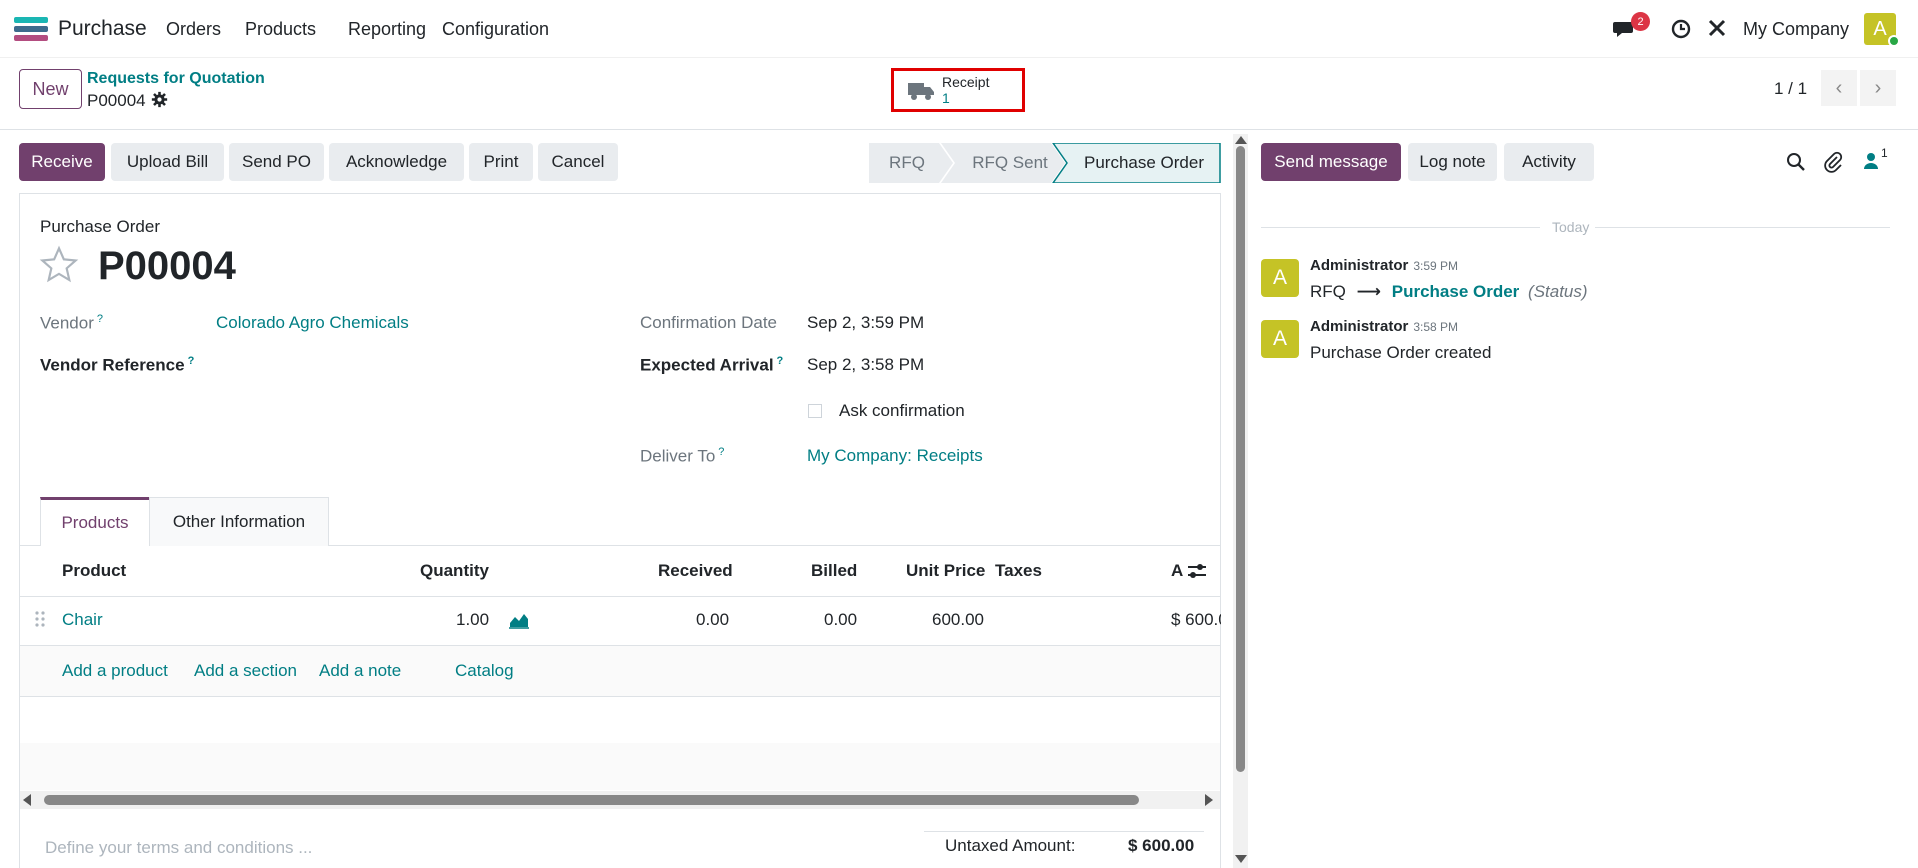 The width and height of the screenshot is (1918, 868). What do you see at coordinates (95, 521) in the screenshot?
I see `tab-products: Products` at bounding box center [95, 521].